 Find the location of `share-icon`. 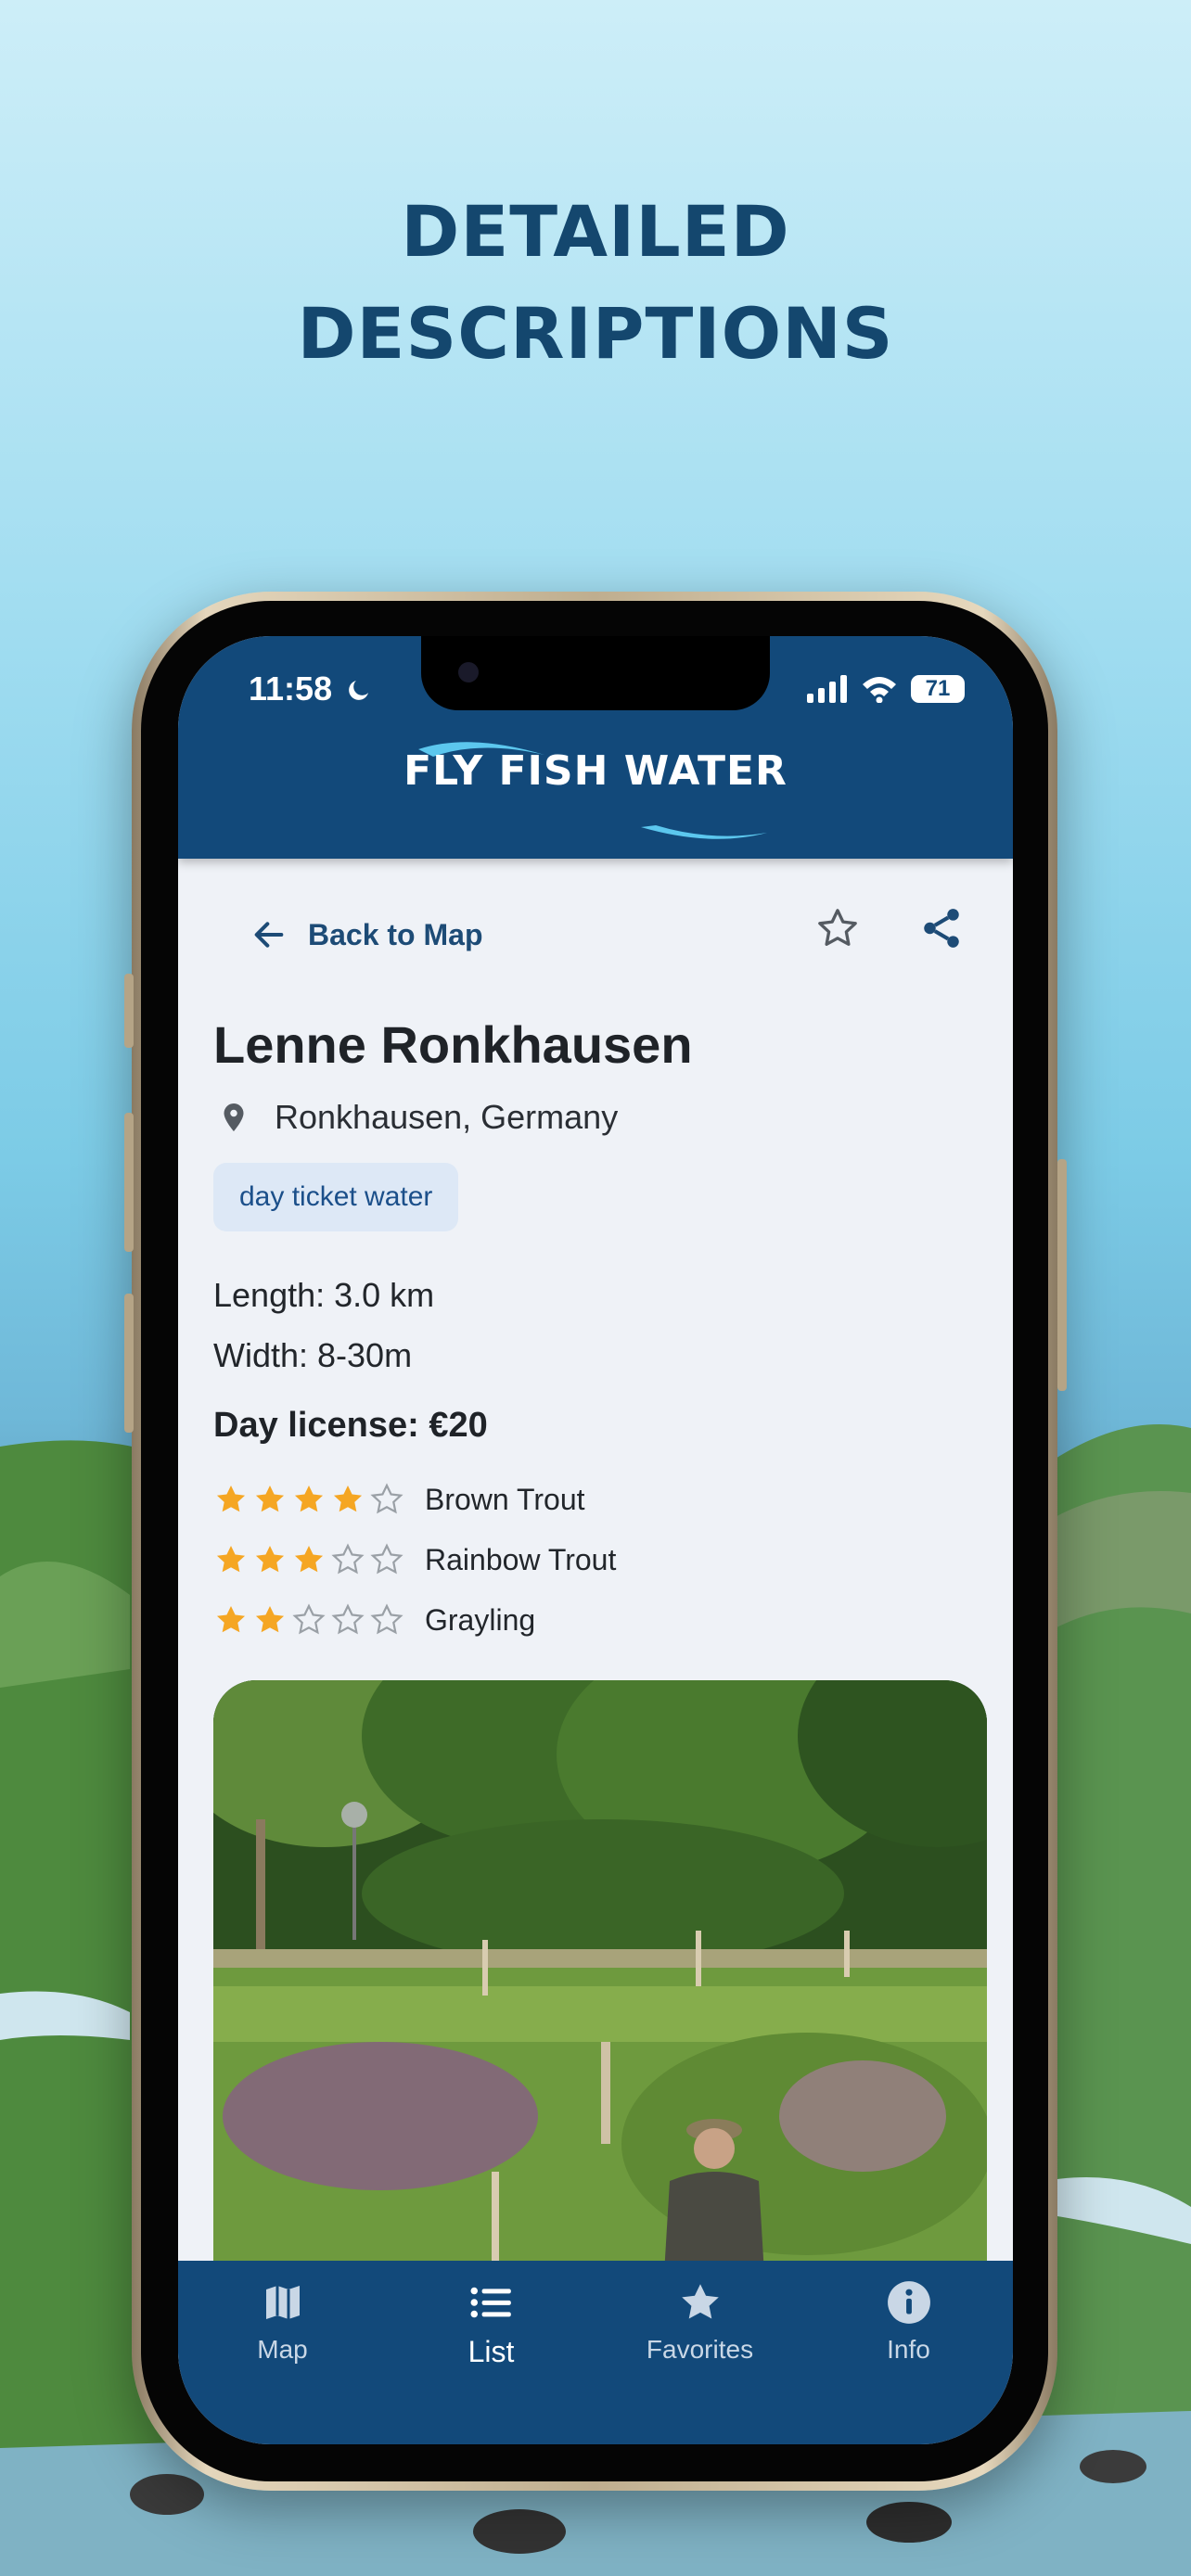

share-icon is located at coordinates (942, 928).